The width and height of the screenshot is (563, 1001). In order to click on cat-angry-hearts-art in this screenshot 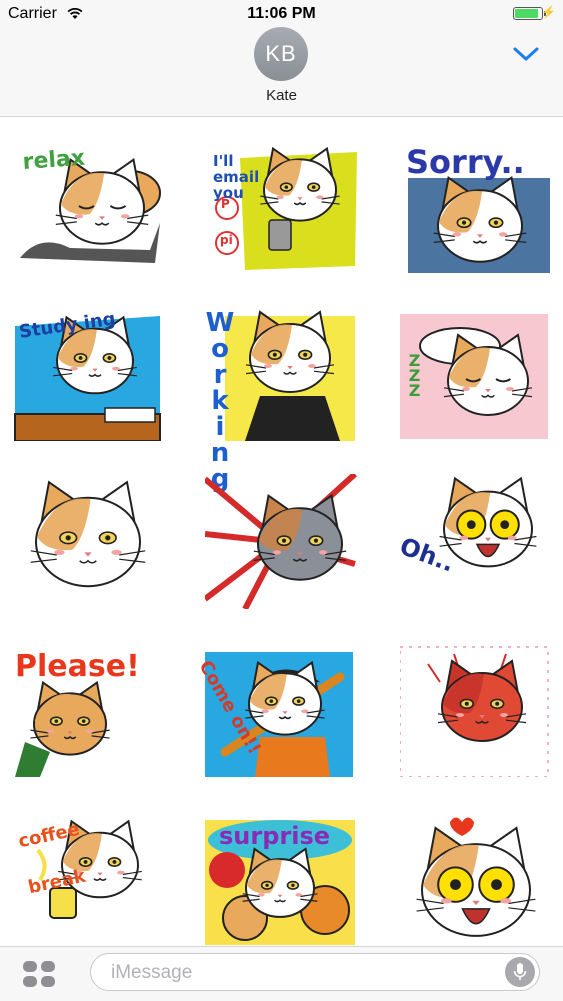, I will do `click(474, 711)`.